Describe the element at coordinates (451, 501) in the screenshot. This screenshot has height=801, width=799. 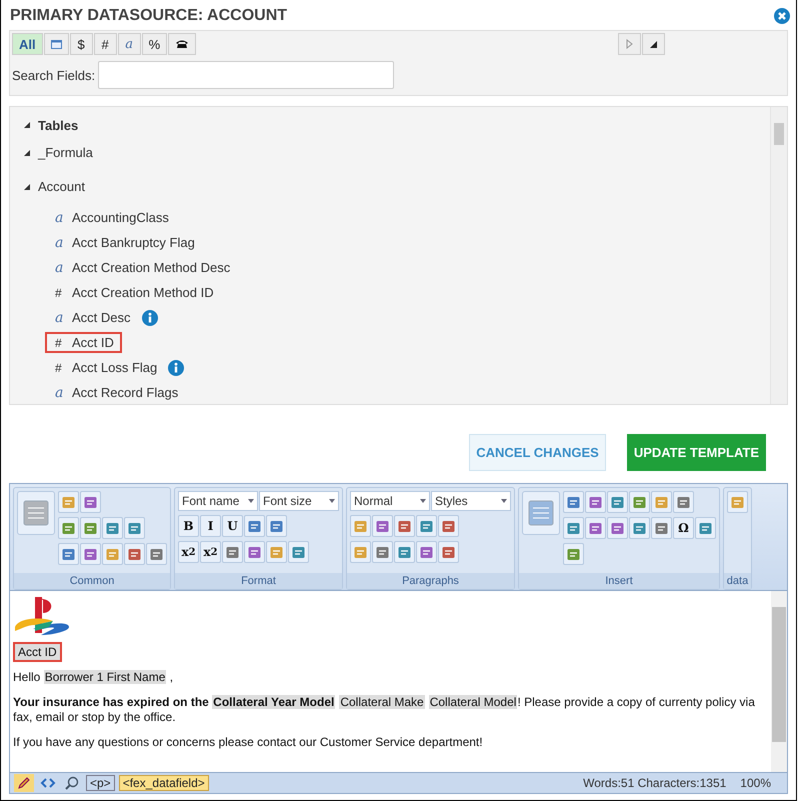
I see `dropdown-value: Styles` at that location.